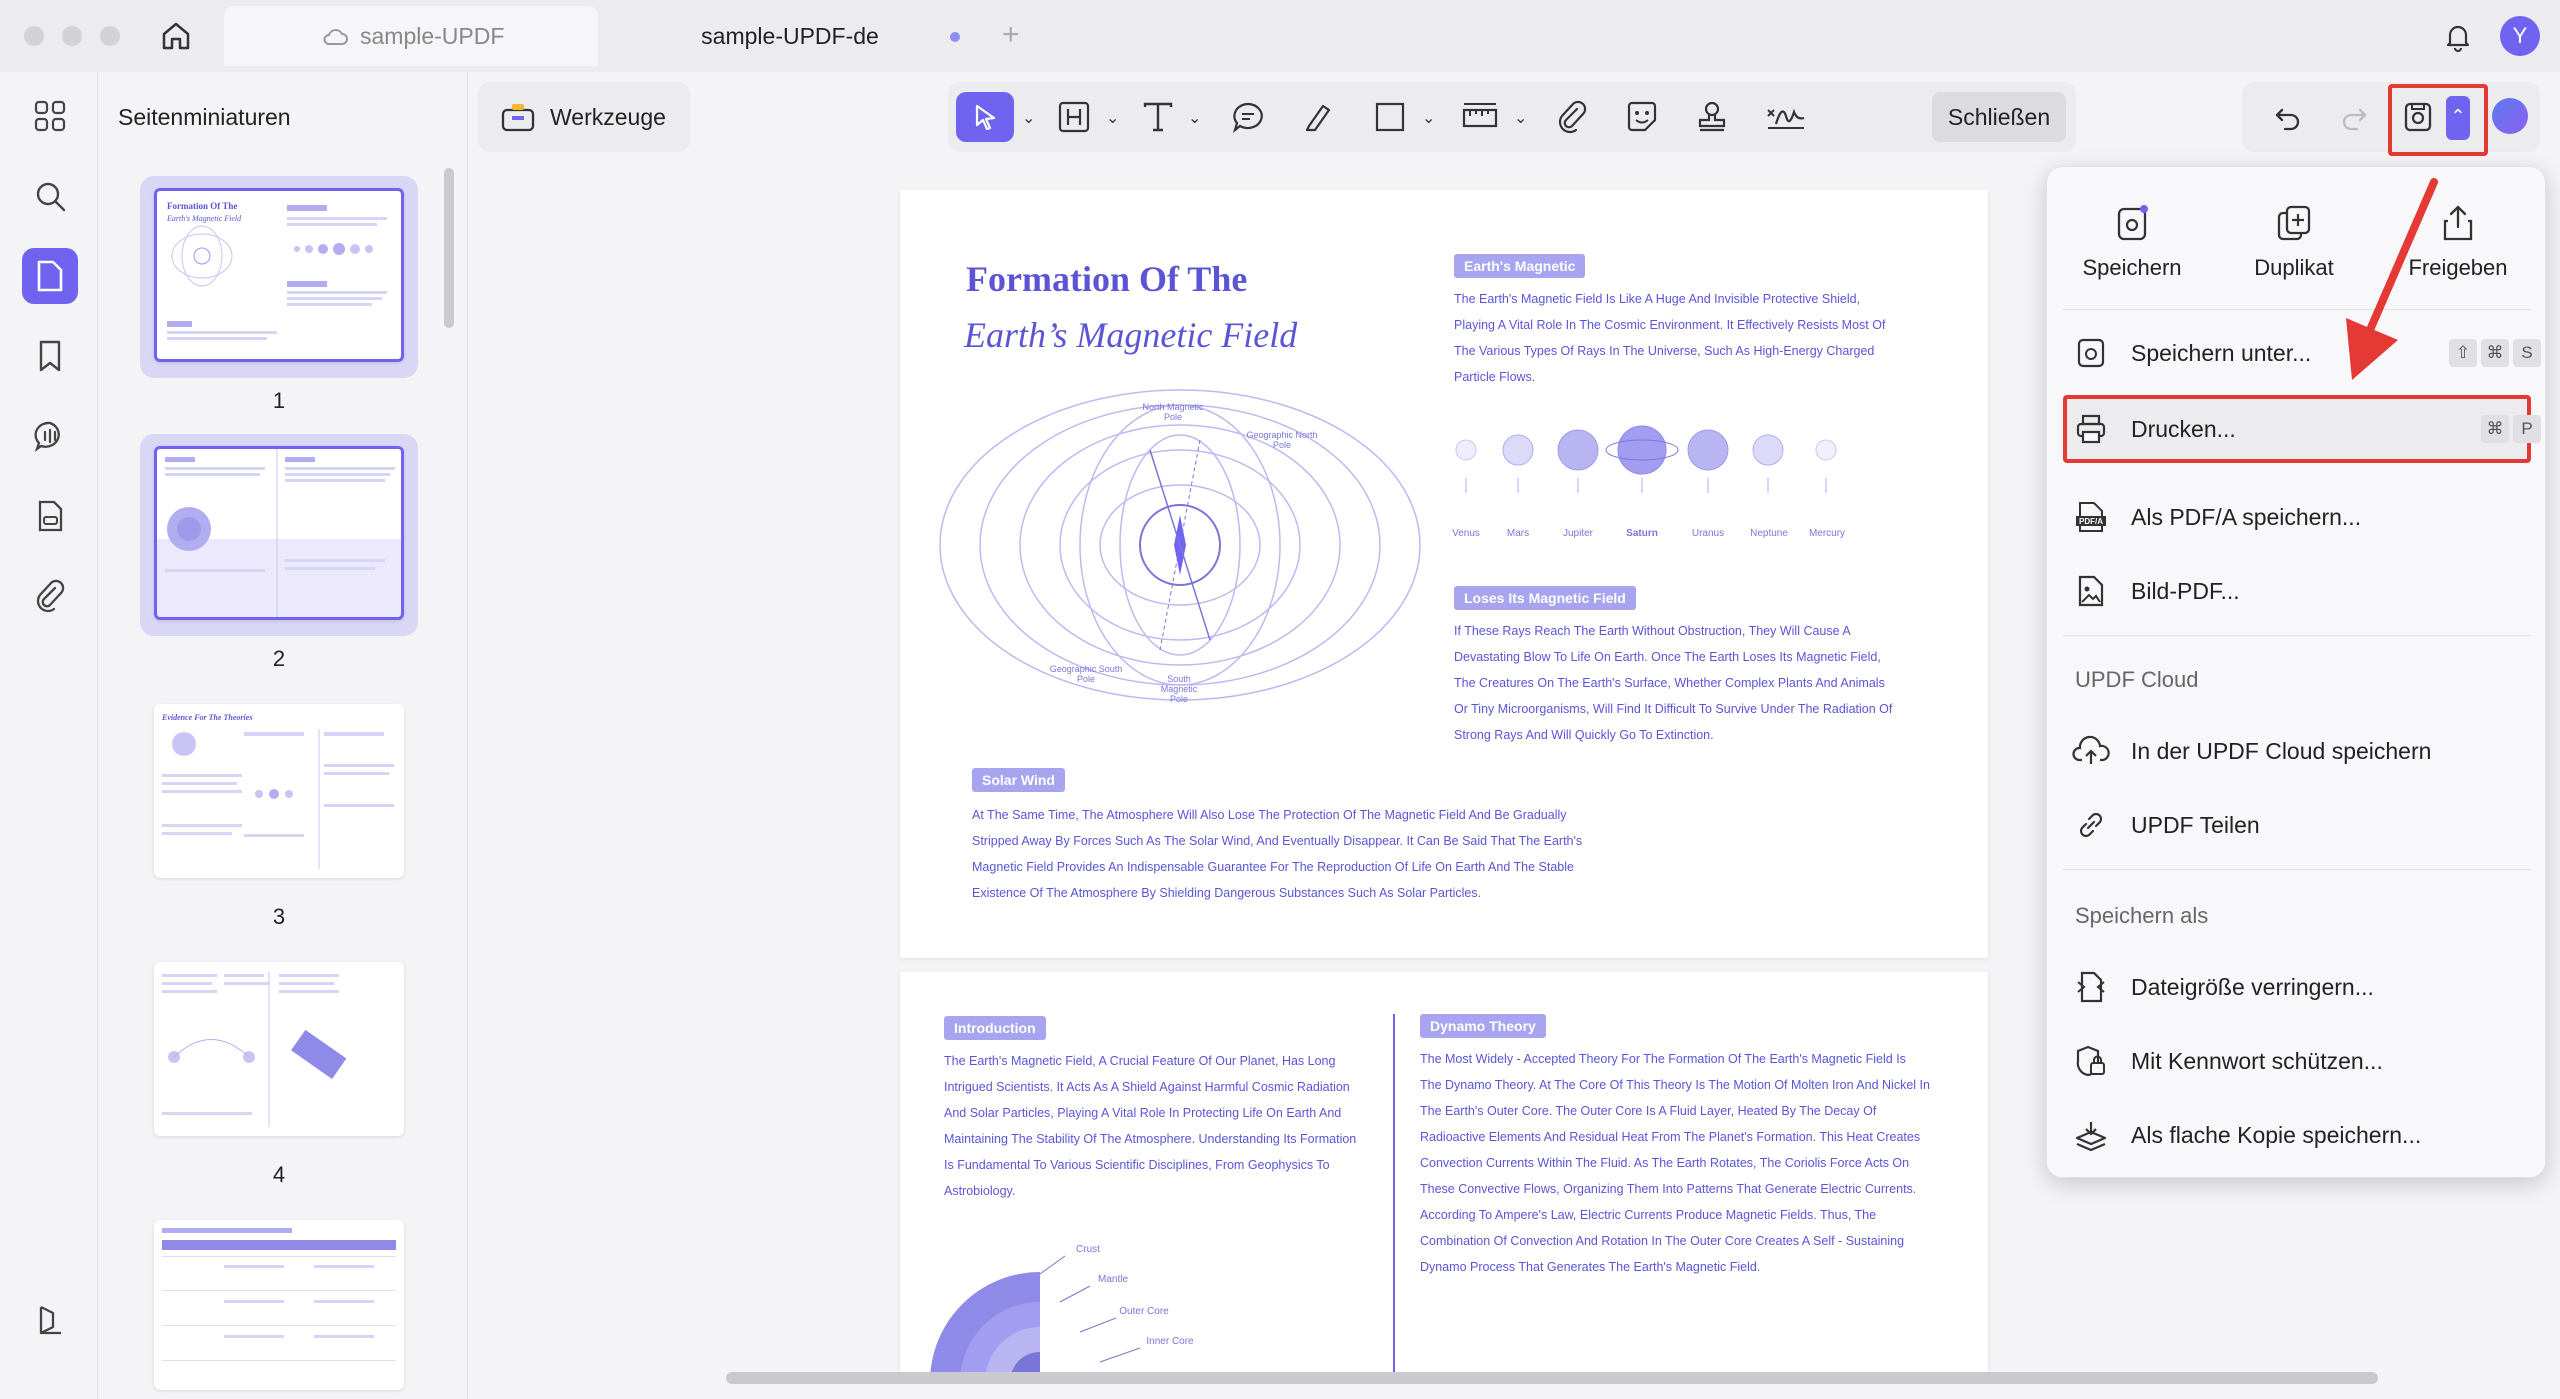 This screenshot has height=1399, width=2560. What do you see at coordinates (1248, 117) in the screenshot?
I see `comment-tool-icon` at bounding box center [1248, 117].